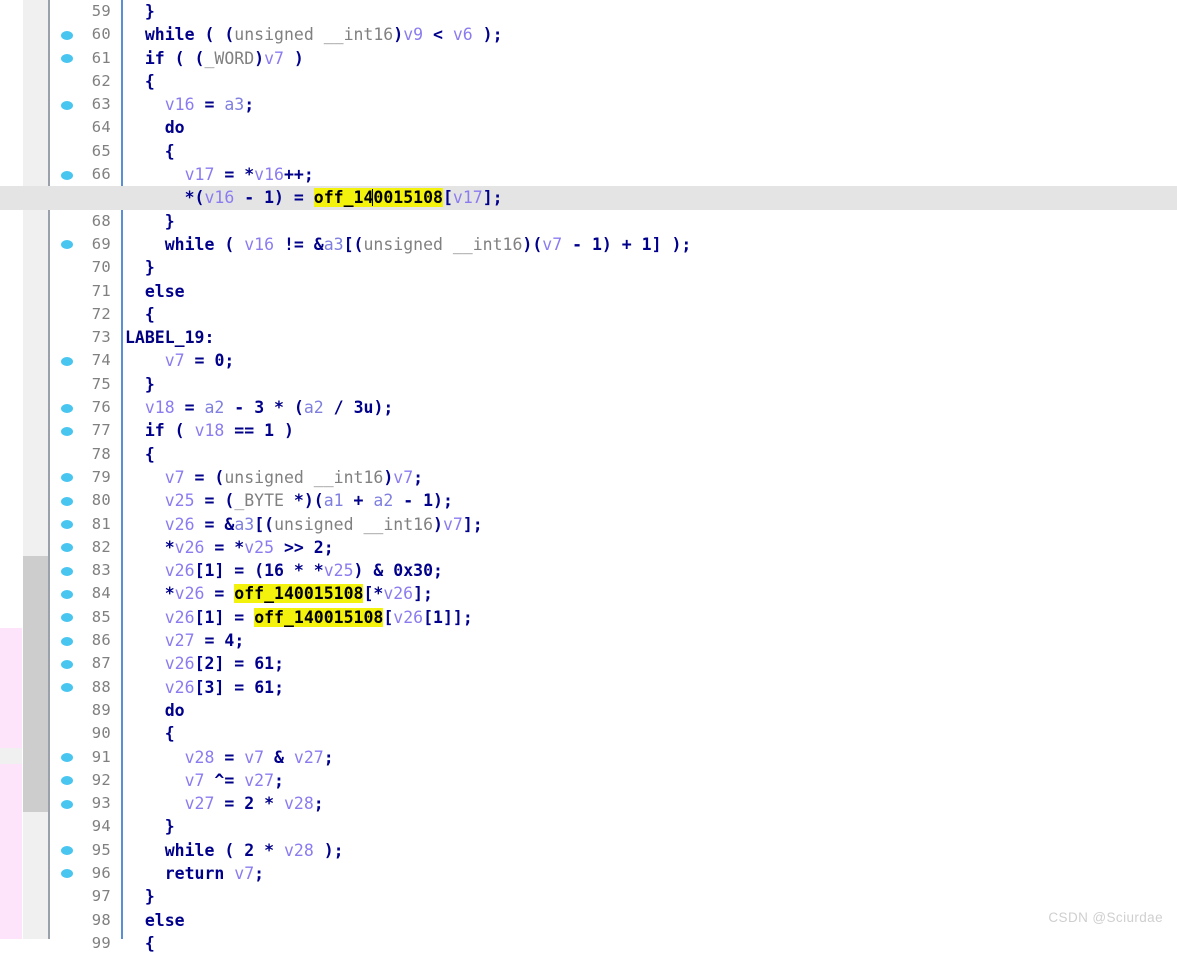  I want to click on gutter-row: 83, so click(85, 570).